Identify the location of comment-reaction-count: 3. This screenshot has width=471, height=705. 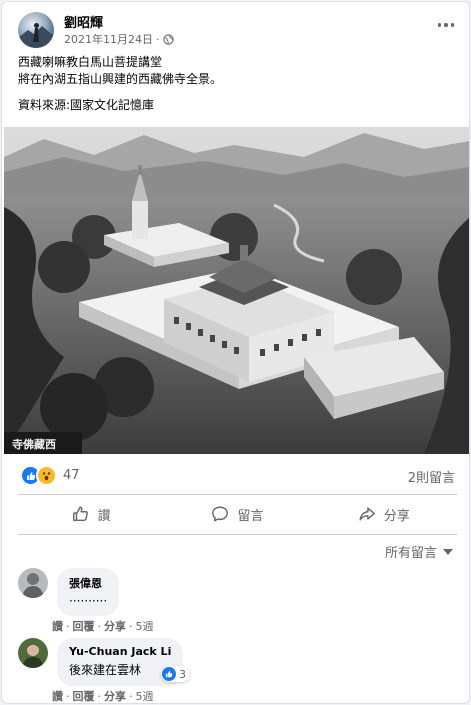
(182, 674).